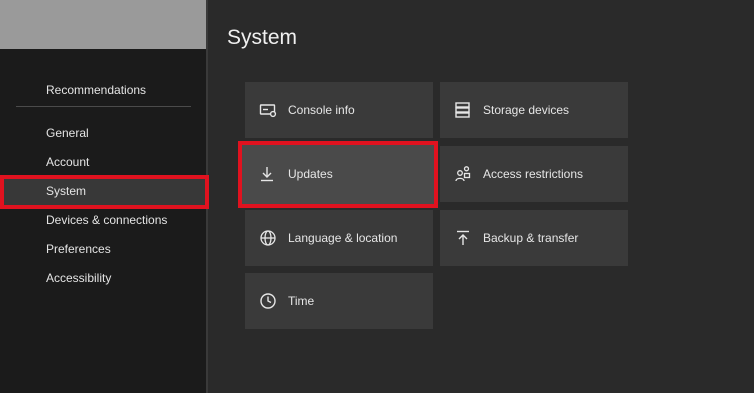 This screenshot has width=754, height=393. I want to click on tile-console-info: Console info, so click(339, 110).